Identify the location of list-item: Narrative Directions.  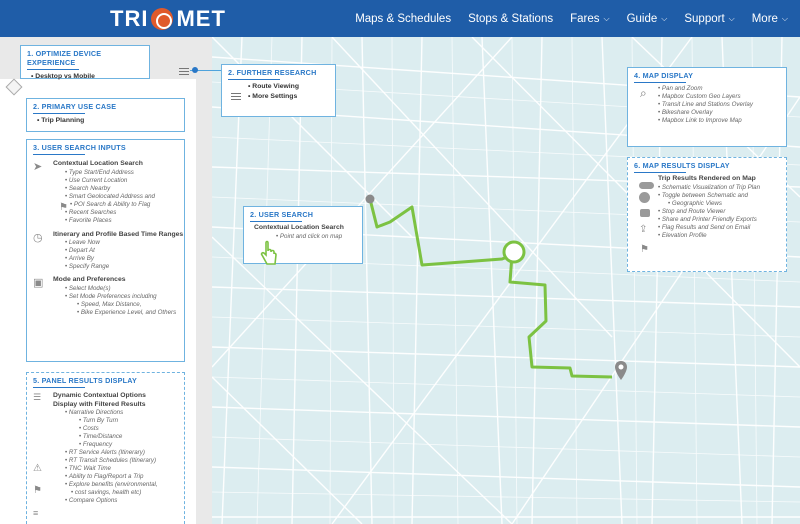
(118, 413).